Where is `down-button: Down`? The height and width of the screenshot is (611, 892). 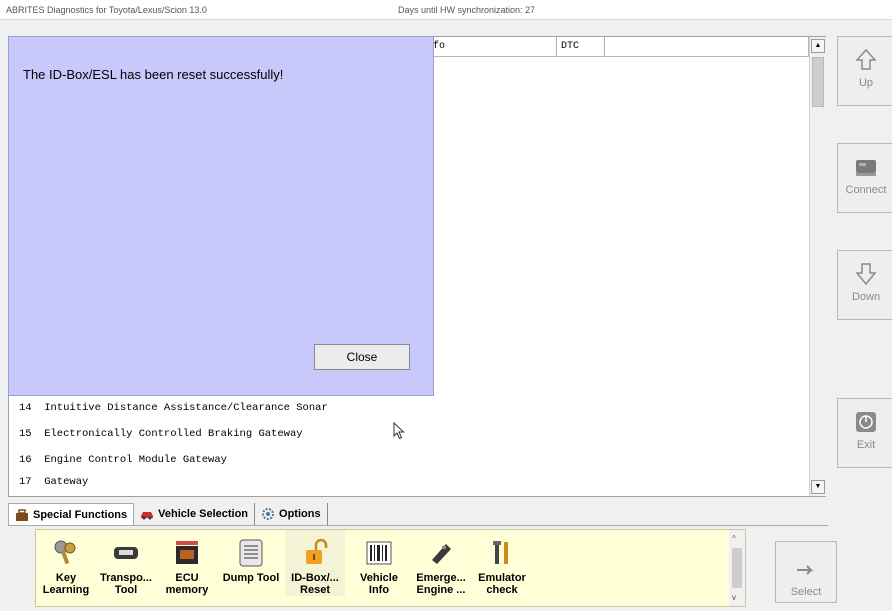 down-button: Down is located at coordinates (864, 285).